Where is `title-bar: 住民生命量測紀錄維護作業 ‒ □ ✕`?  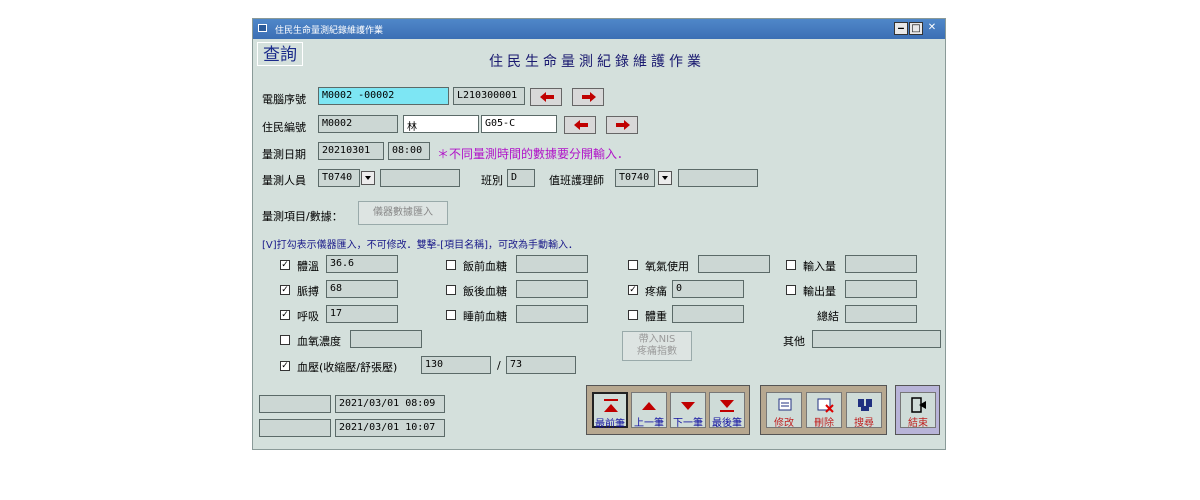 title-bar: 住民生命量測紀錄維護作業 ‒ □ ✕ is located at coordinates (599, 29).